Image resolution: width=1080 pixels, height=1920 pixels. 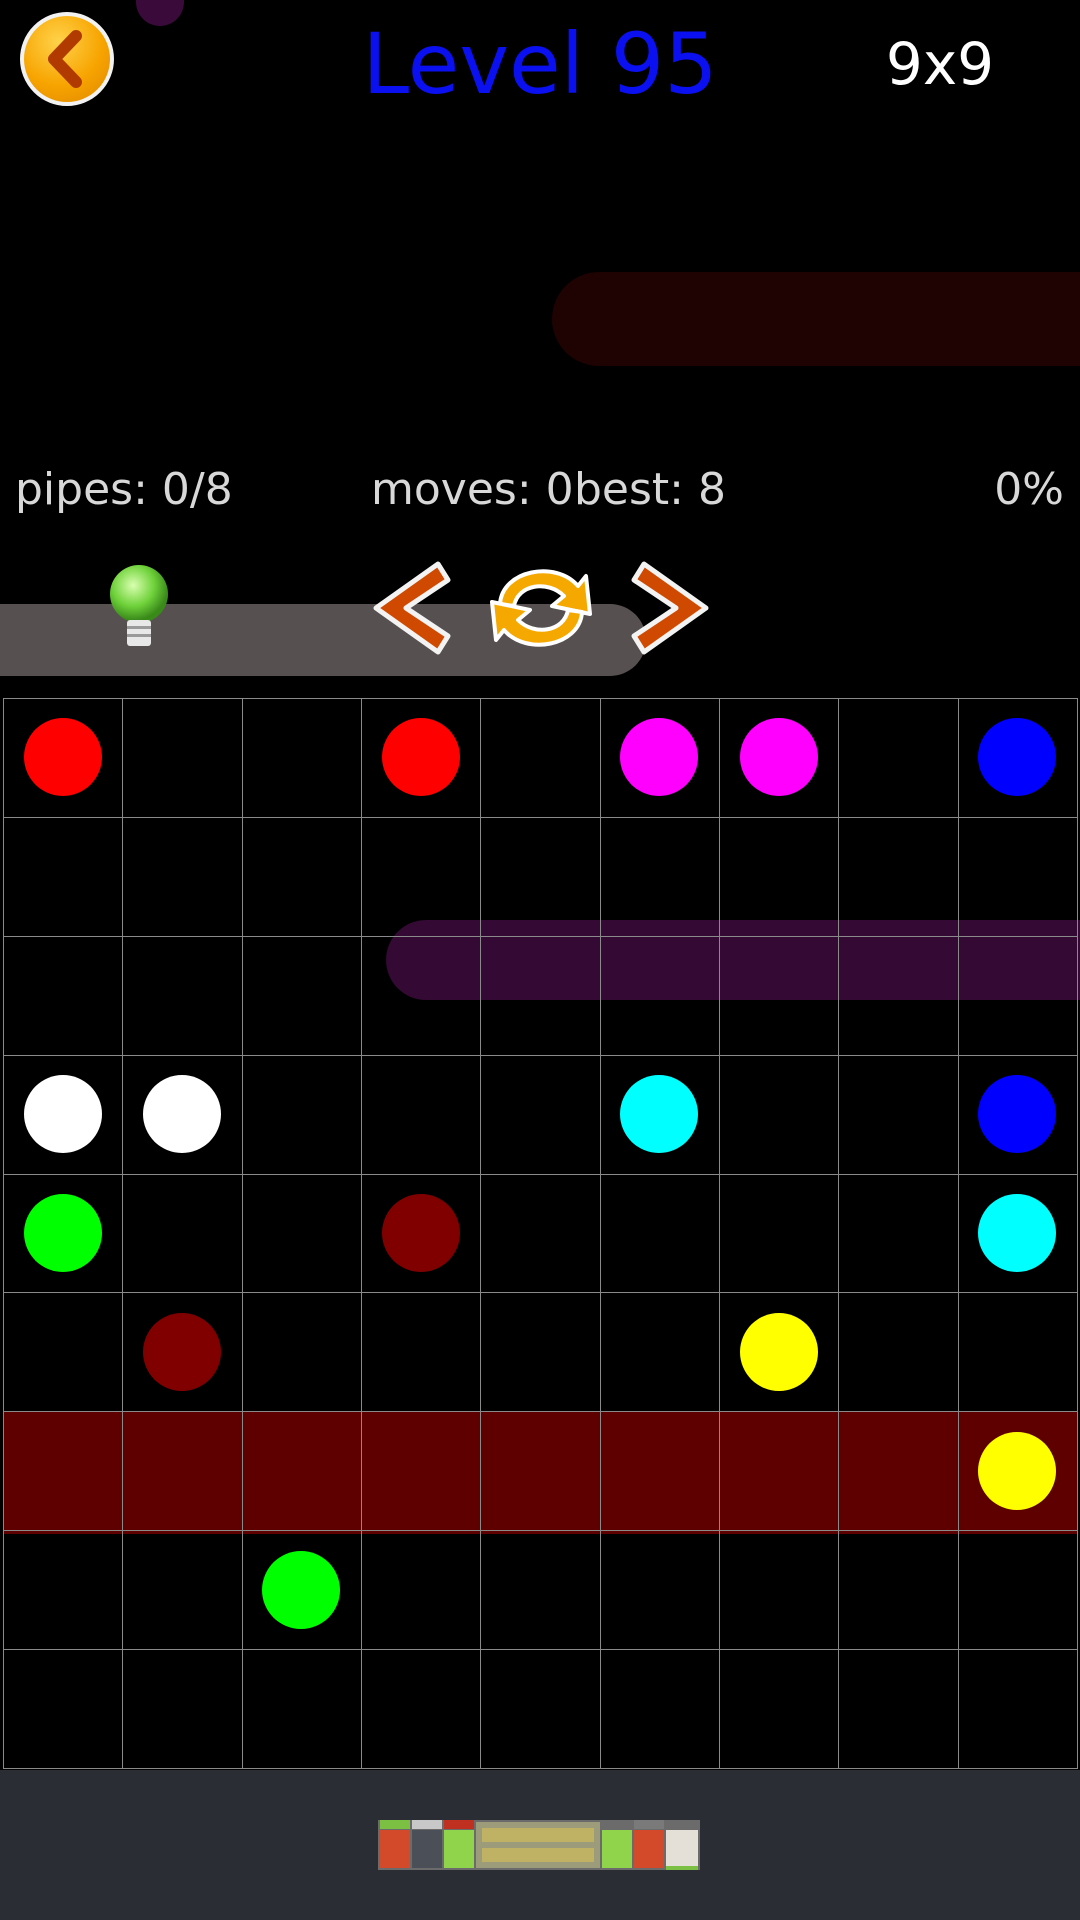 I want to click on progress-percent: 0%, so click(x=1029, y=489).